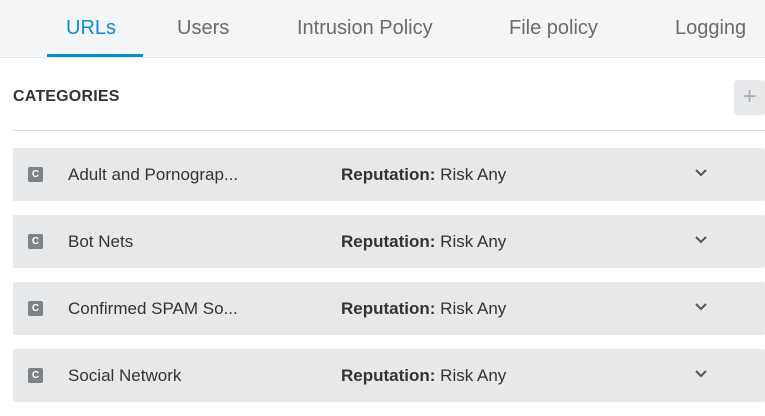 The width and height of the screenshot is (765, 416). I want to click on plus-icon: +, so click(749, 96).